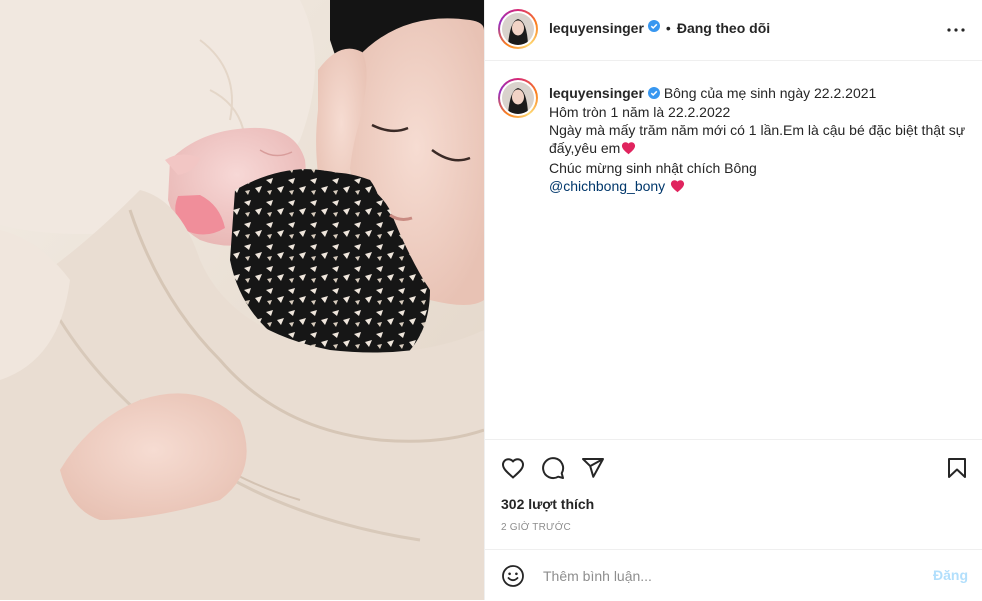 The height and width of the screenshot is (601, 982). Describe the element at coordinates (513, 576) in the screenshot. I see `emoji-icon` at that location.